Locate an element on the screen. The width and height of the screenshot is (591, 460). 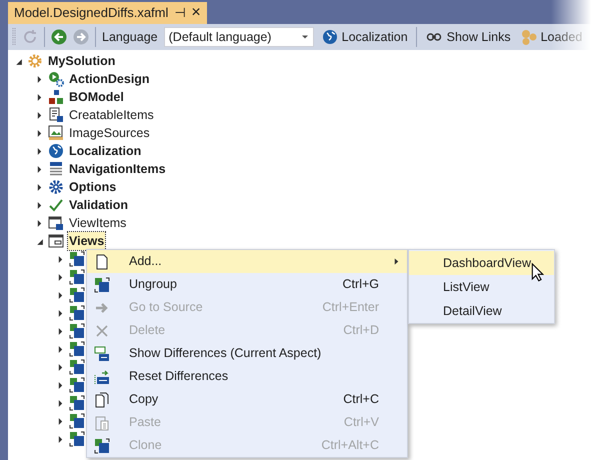
cursor-icon is located at coordinates (537, 272).